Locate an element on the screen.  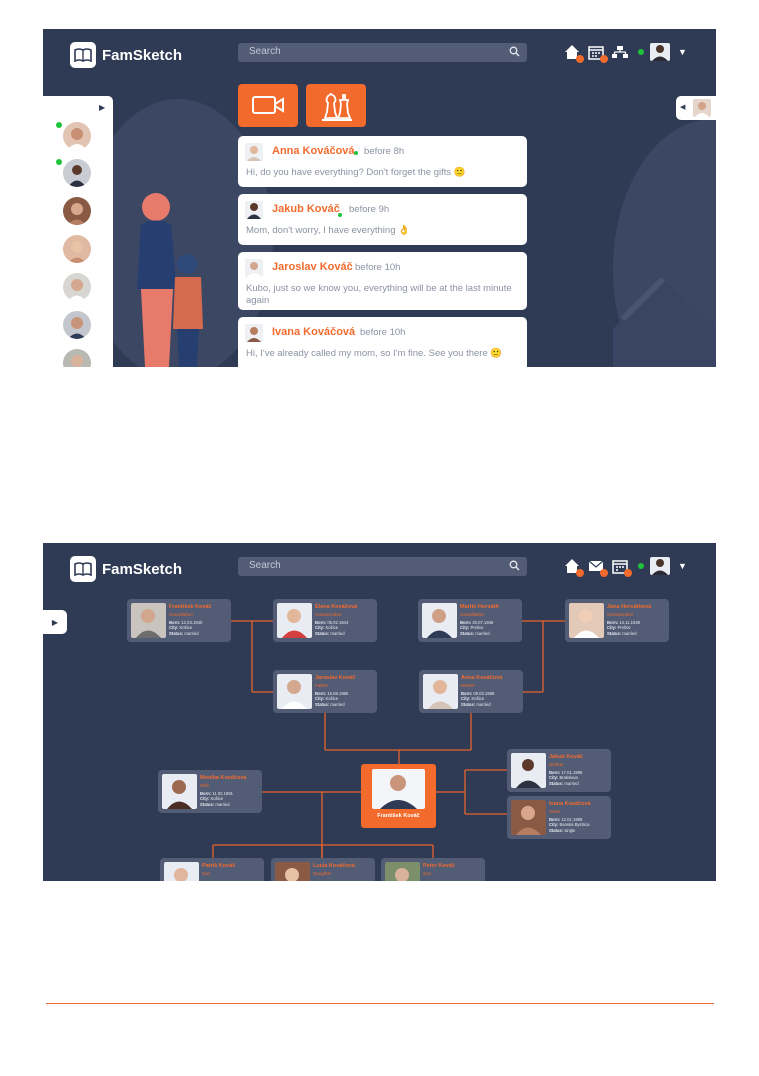
family-illustration is located at coordinates (170, 280).